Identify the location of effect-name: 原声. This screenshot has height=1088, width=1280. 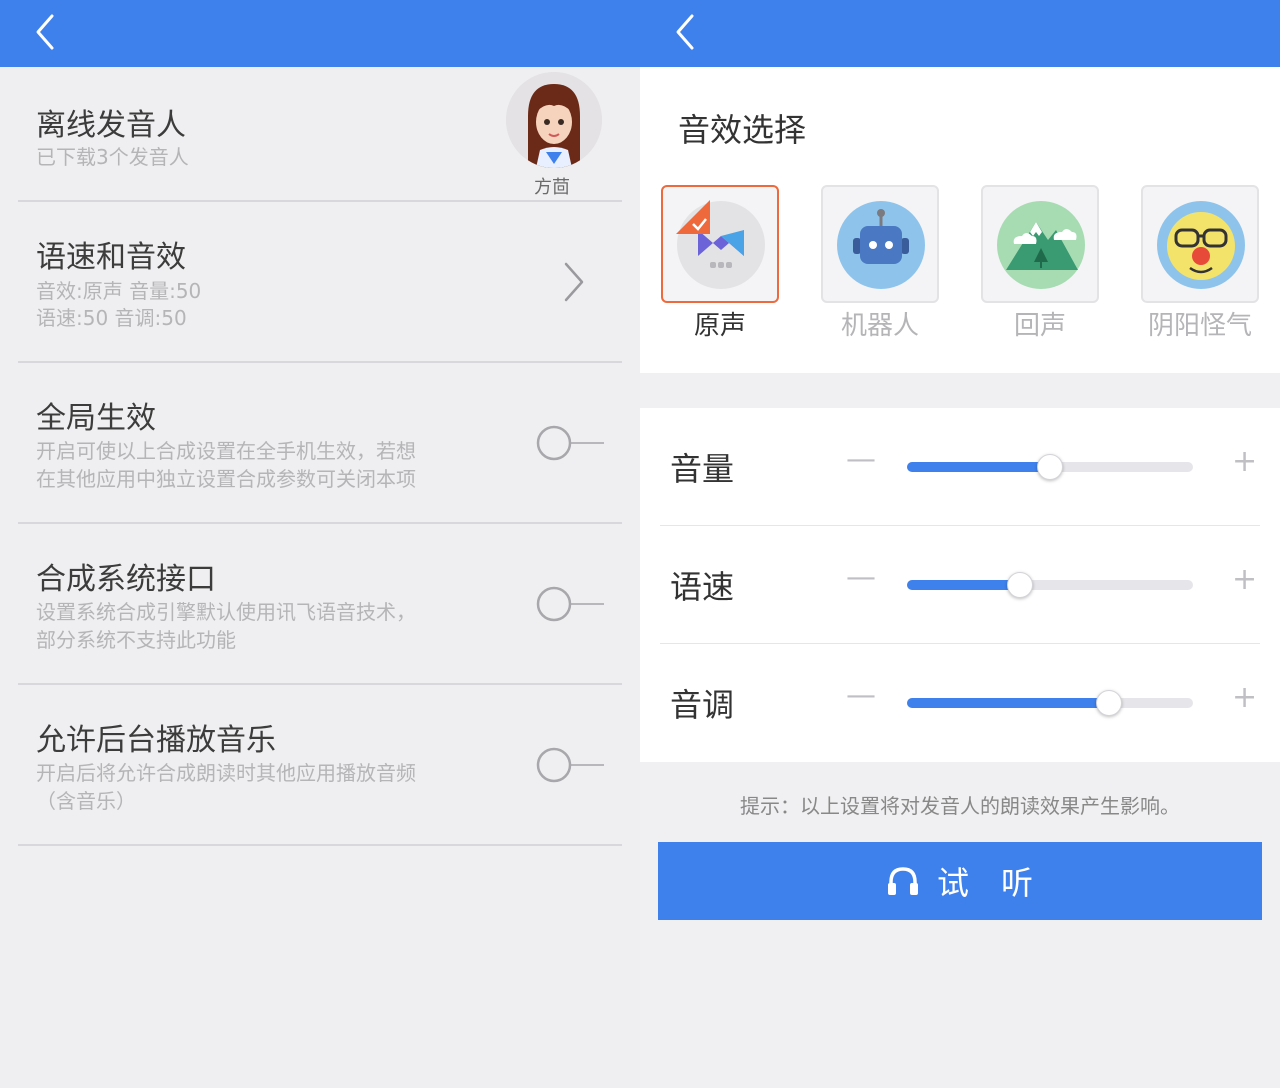
(719, 326).